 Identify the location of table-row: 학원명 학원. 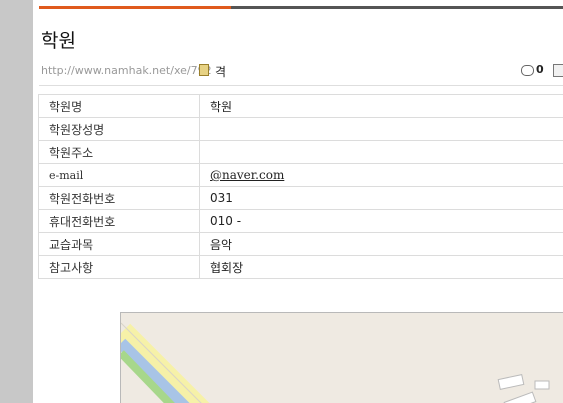
(300, 106).